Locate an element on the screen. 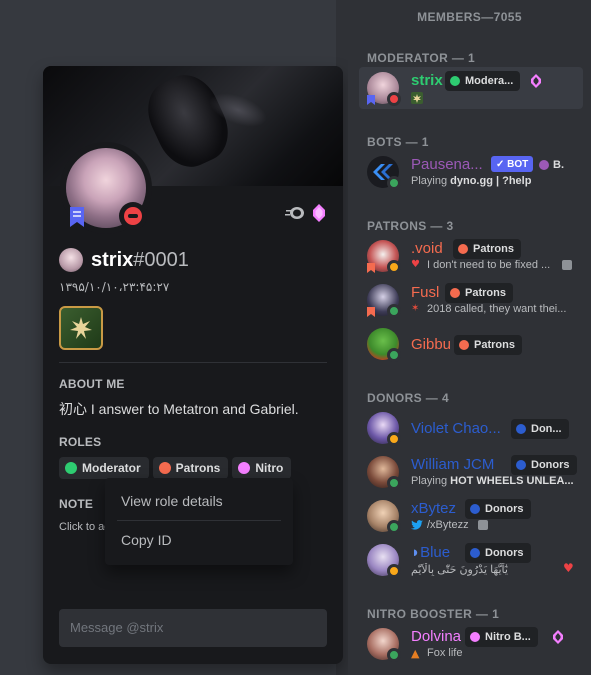  group-heading-bots: BOTS — 1 is located at coordinates (398, 142).